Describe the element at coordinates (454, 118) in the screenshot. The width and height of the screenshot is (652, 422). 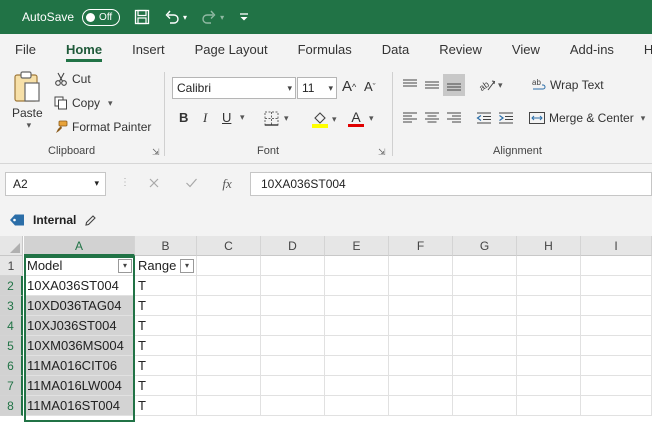
I see `align-right-button` at that location.